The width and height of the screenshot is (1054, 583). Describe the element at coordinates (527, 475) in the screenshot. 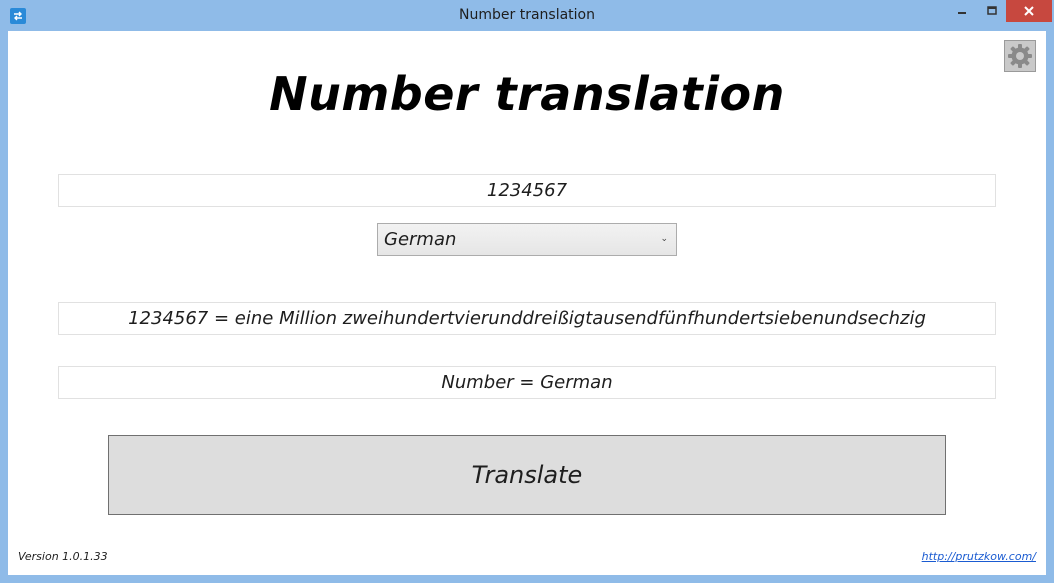

I see `translate-button: Translate` at that location.